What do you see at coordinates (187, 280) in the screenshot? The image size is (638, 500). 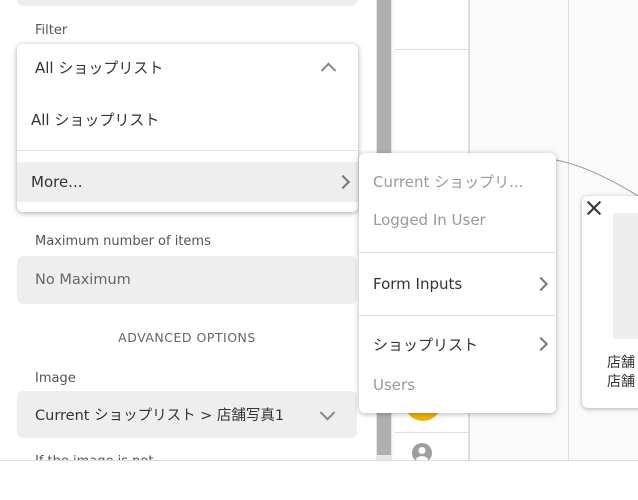 I see `max-items-input: No Maximum` at bounding box center [187, 280].